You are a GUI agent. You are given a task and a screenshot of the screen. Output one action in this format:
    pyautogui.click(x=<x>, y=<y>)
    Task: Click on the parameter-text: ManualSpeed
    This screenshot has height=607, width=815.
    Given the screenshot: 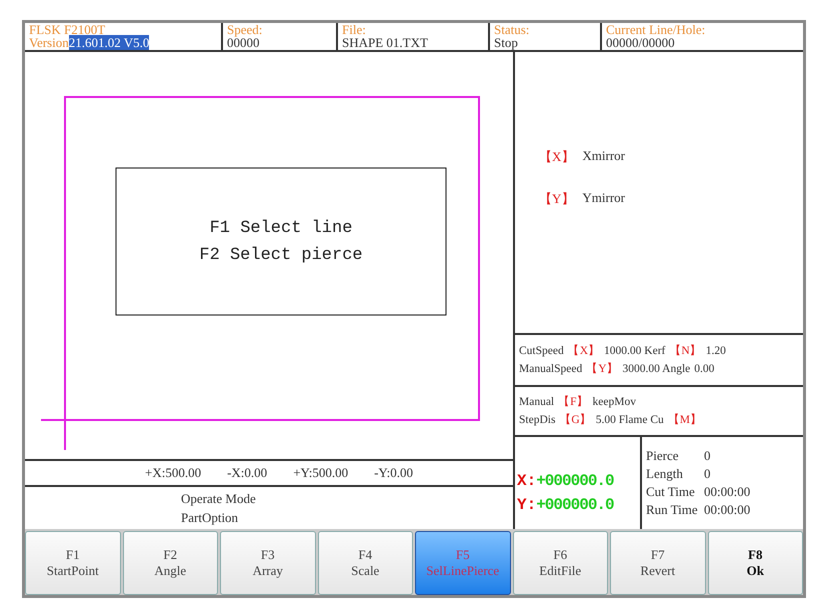 What is the action you would take?
    pyautogui.click(x=550, y=369)
    